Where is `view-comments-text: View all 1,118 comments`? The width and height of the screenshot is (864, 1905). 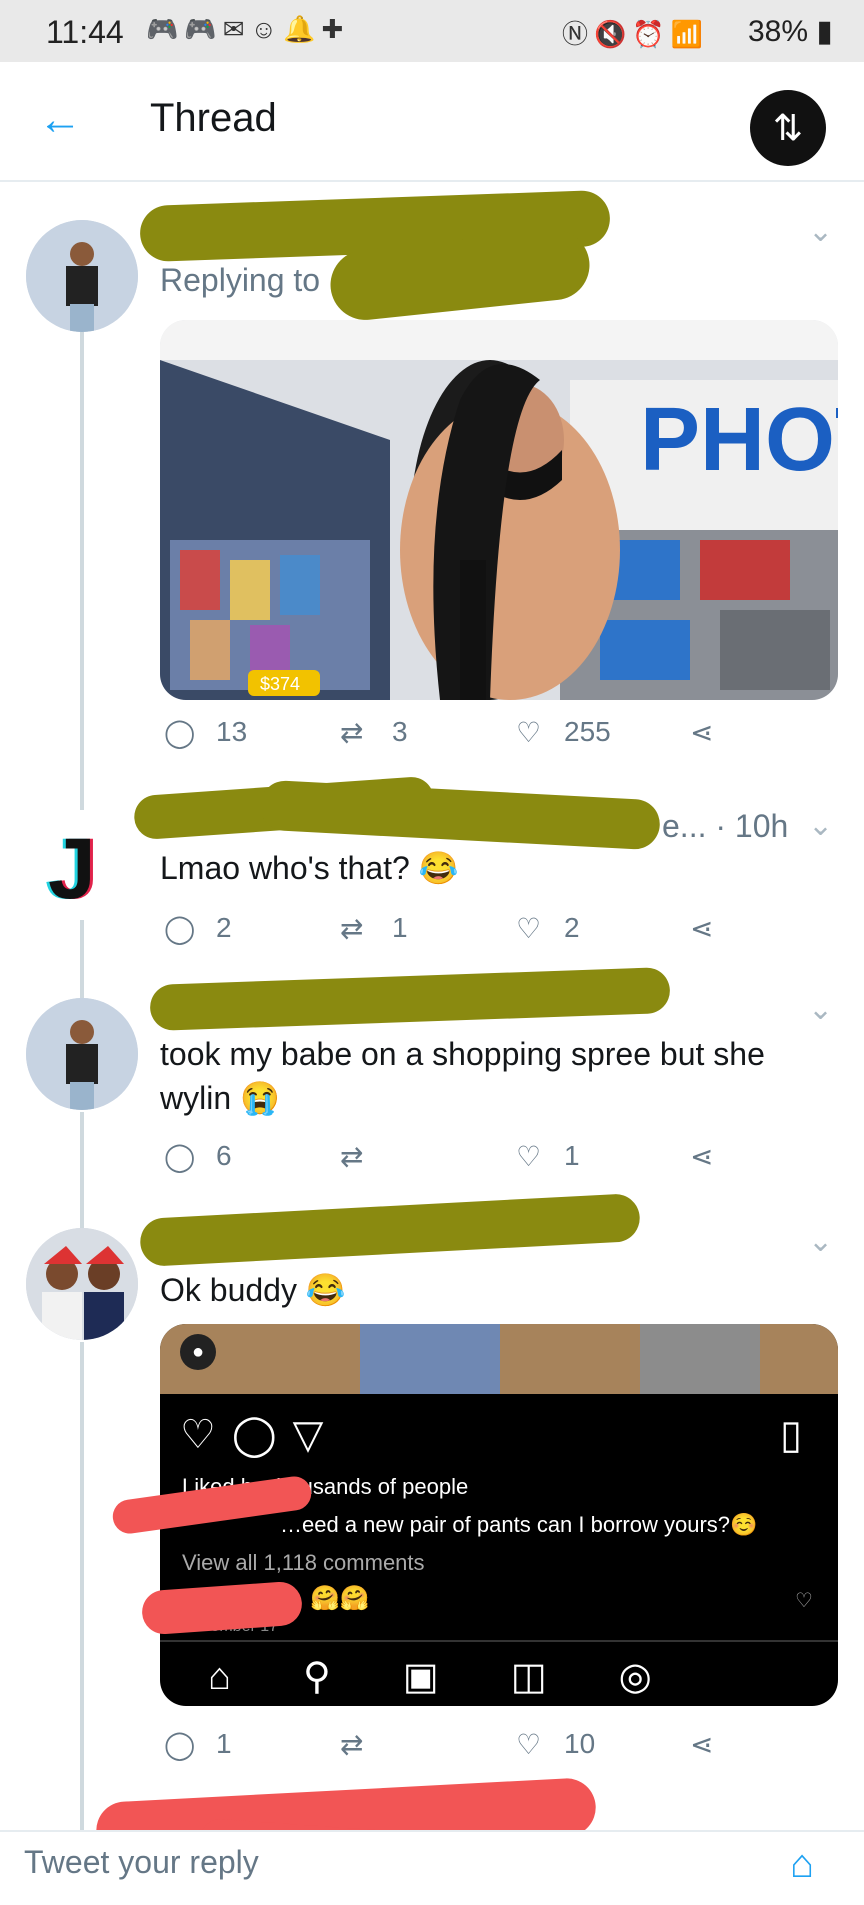 view-comments-text: View all 1,118 comments is located at coordinates (303, 1562).